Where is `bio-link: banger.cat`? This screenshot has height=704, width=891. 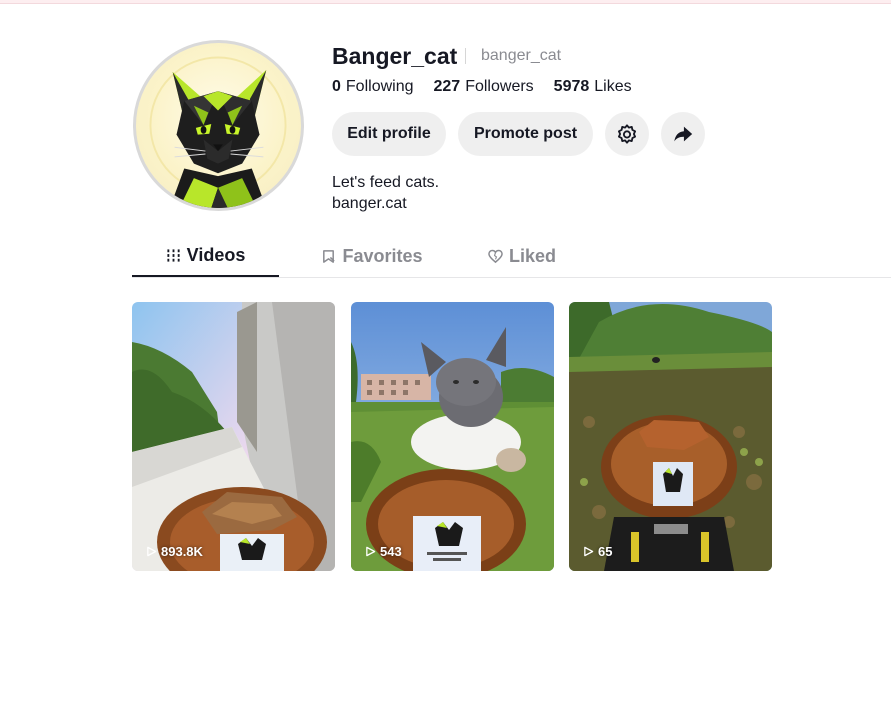 bio-link: banger.cat is located at coordinates (385, 203).